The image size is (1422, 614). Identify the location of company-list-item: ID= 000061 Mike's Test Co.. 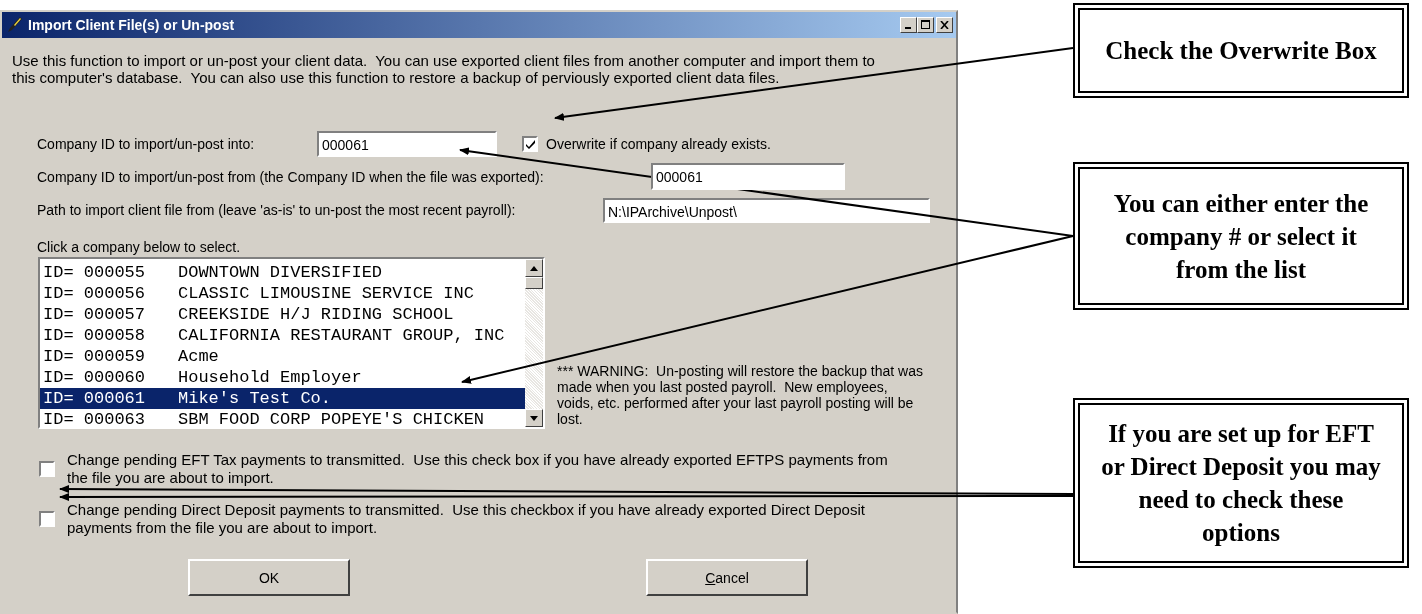
(282, 398).